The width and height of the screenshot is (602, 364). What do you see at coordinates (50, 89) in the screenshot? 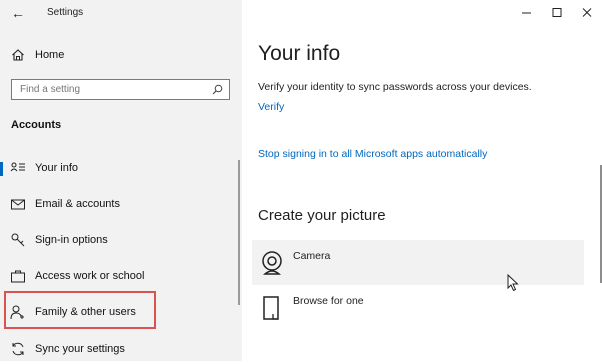
I see `search-placeholder: Find a setting` at bounding box center [50, 89].